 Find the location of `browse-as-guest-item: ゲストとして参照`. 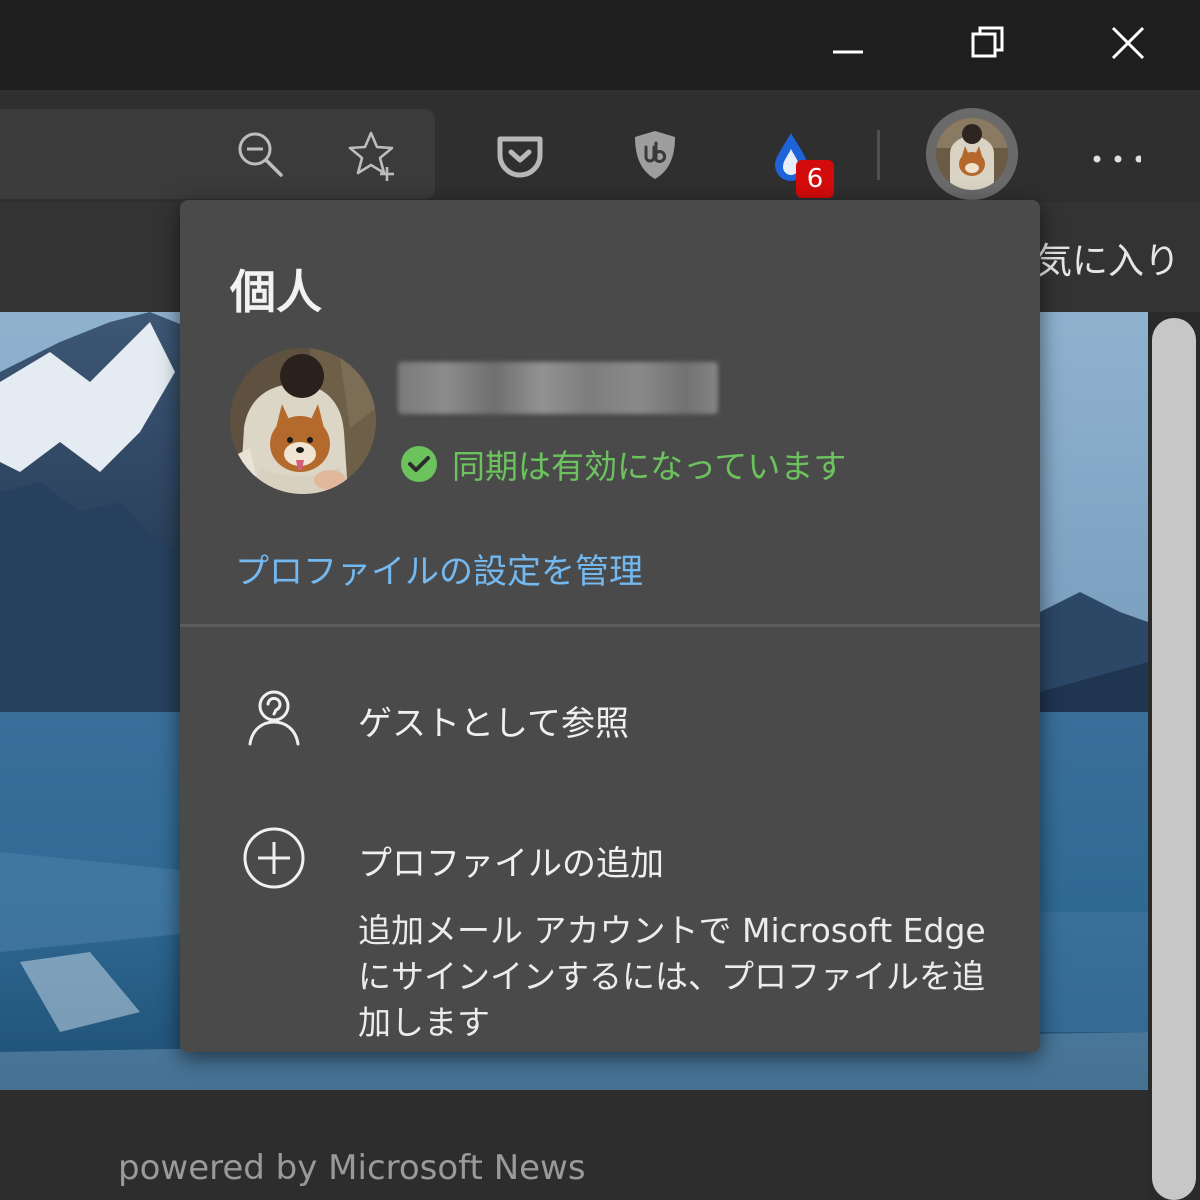

browse-as-guest-item: ゲストとして参照 is located at coordinates (610, 717).